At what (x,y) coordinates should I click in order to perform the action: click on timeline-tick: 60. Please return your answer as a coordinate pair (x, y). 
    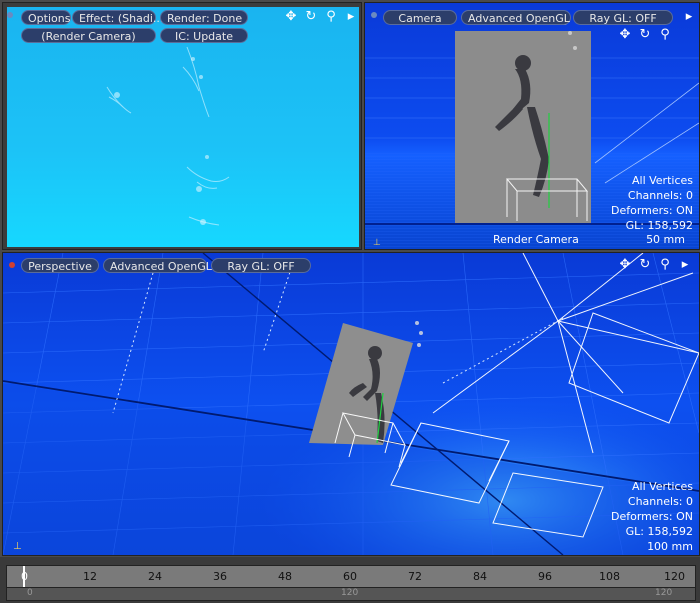
    Looking at the image, I should click on (350, 576).